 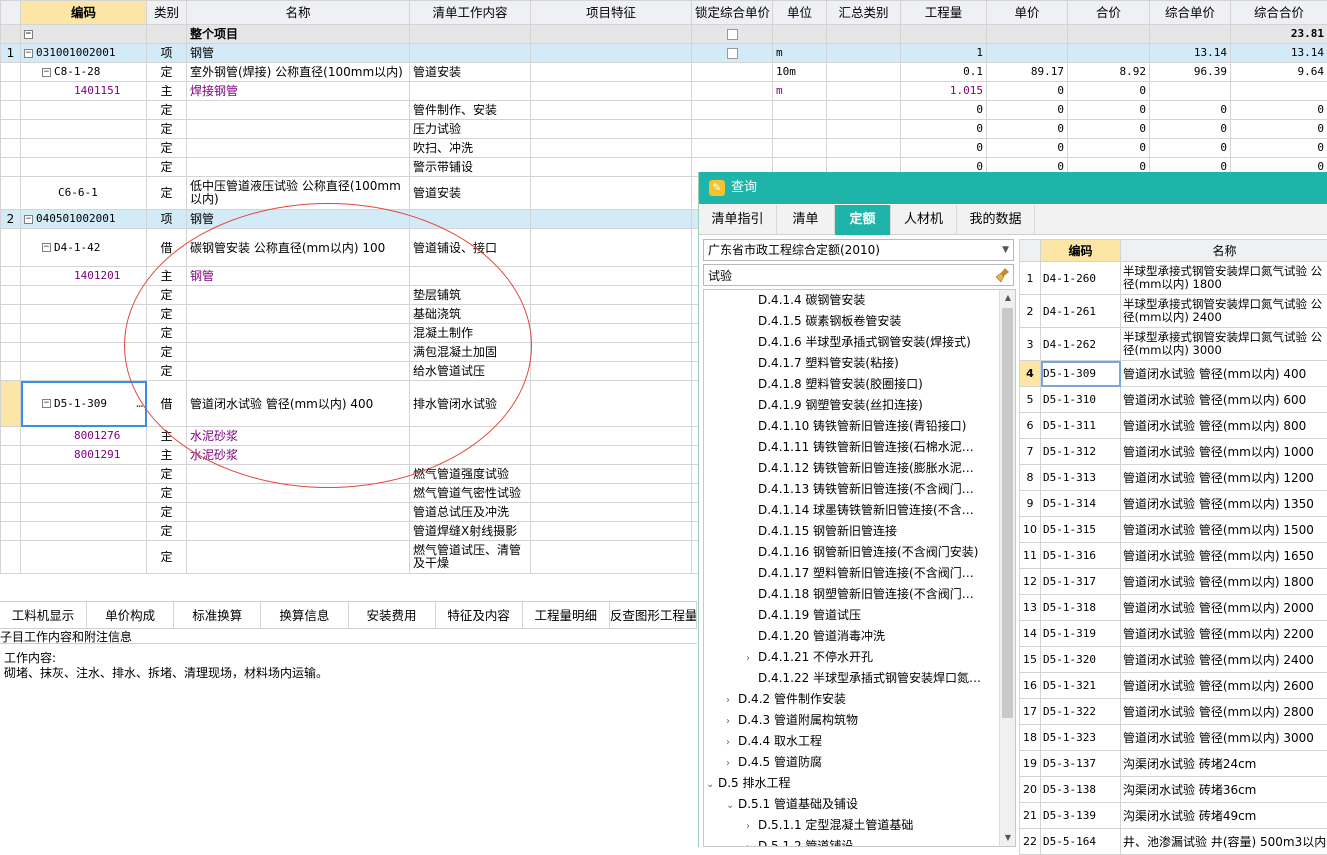 What do you see at coordinates (1190, 91) in the screenshot?
I see `comp-unit-price-cell` at bounding box center [1190, 91].